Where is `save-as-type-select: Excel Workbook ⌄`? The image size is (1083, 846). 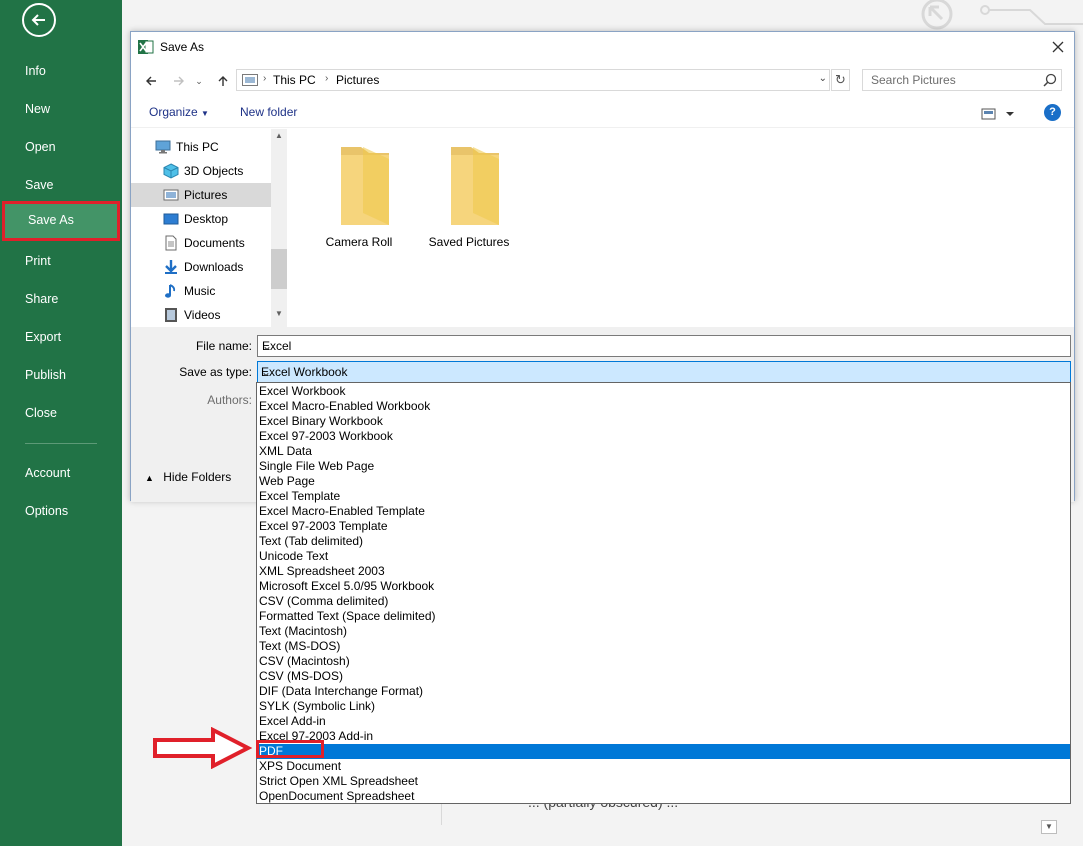 save-as-type-select: Excel Workbook ⌄ is located at coordinates (664, 372).